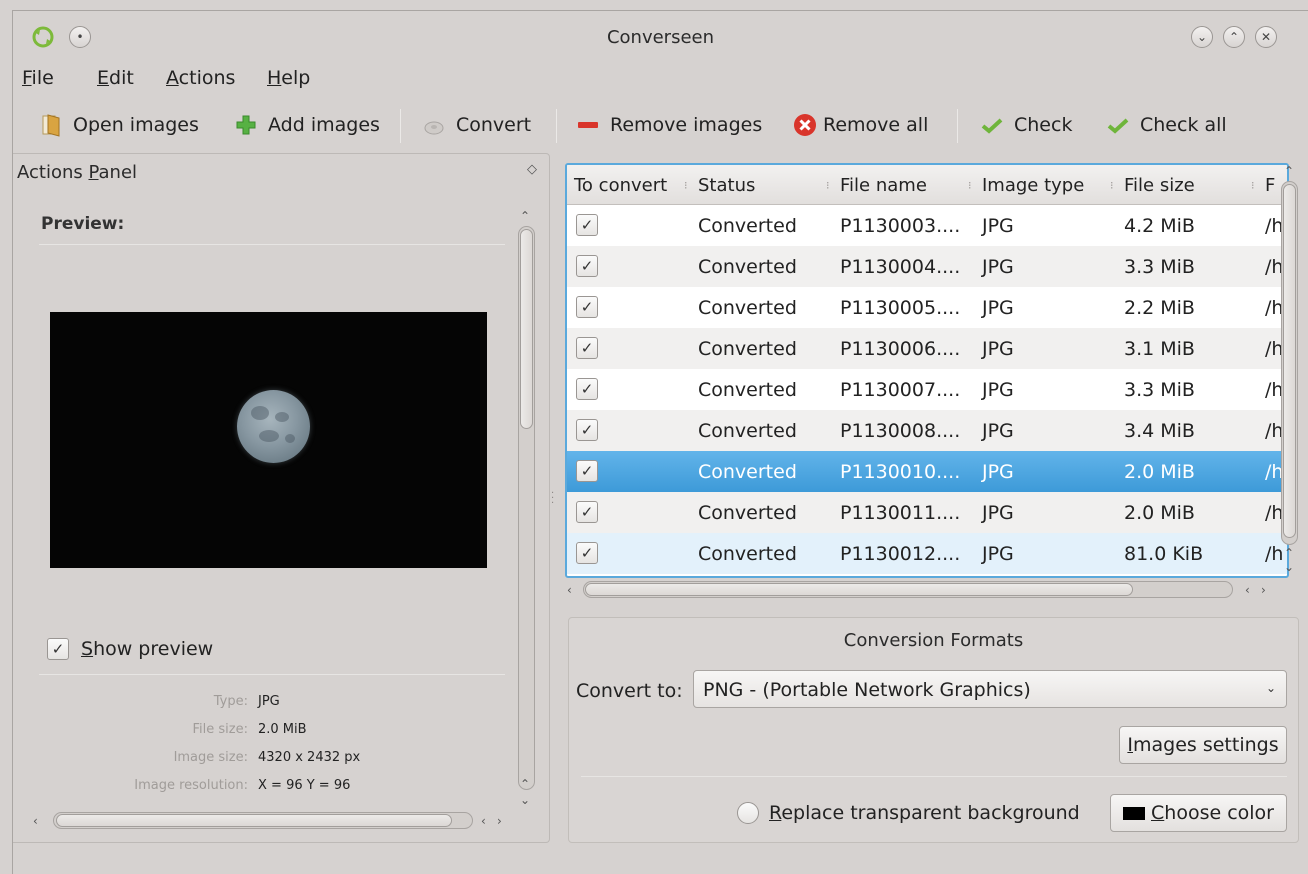 The width and height of the screenshot is (1308, 874). Describe the element at coordinates (273, 426) in the screenshot. I see `moon-image` at that location.